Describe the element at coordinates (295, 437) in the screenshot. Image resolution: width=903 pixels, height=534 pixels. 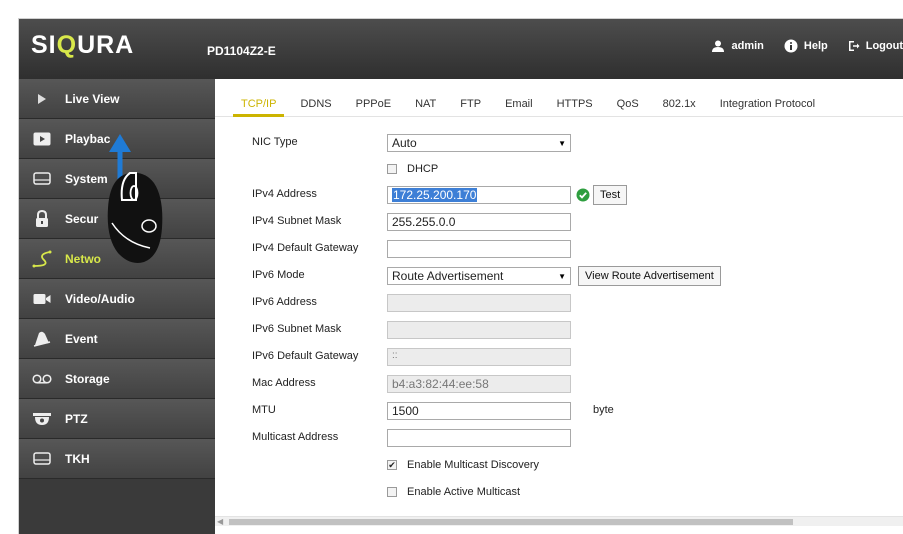
I see `multicast-address-label: Multicast Address` at that location.